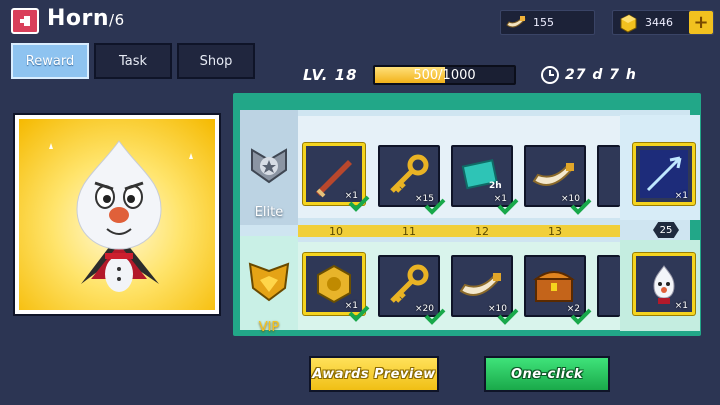 Image resolution: width=720 pixels, height=405 pixels. I want to click on vip-track-label: VIP, so click(269, 327).